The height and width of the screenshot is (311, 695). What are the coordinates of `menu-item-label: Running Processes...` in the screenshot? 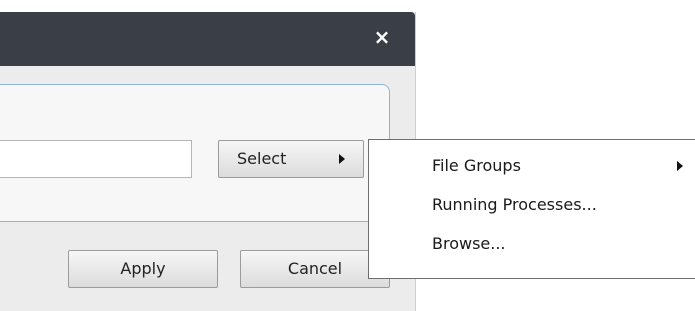 It's located at (514, 204).